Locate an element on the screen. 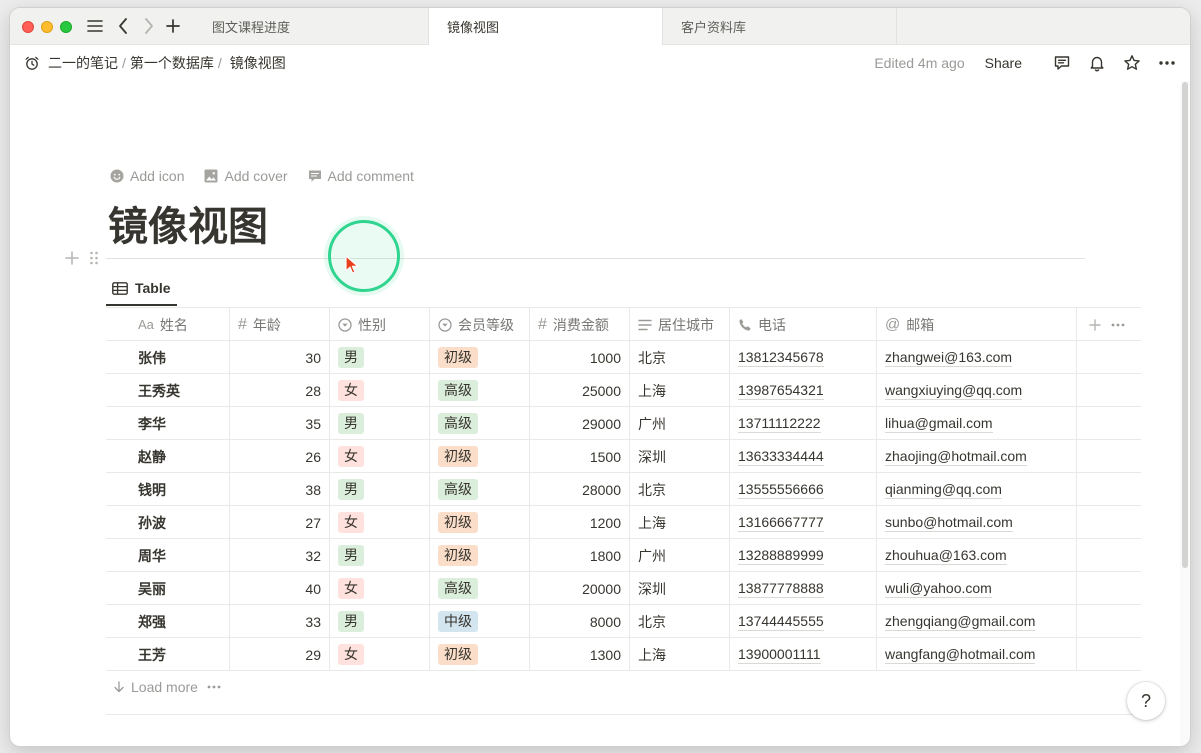 Image resolution: width=1201 pixels, height=753 pixels. cell-name: 李华 is located at coordinates (168, 423).